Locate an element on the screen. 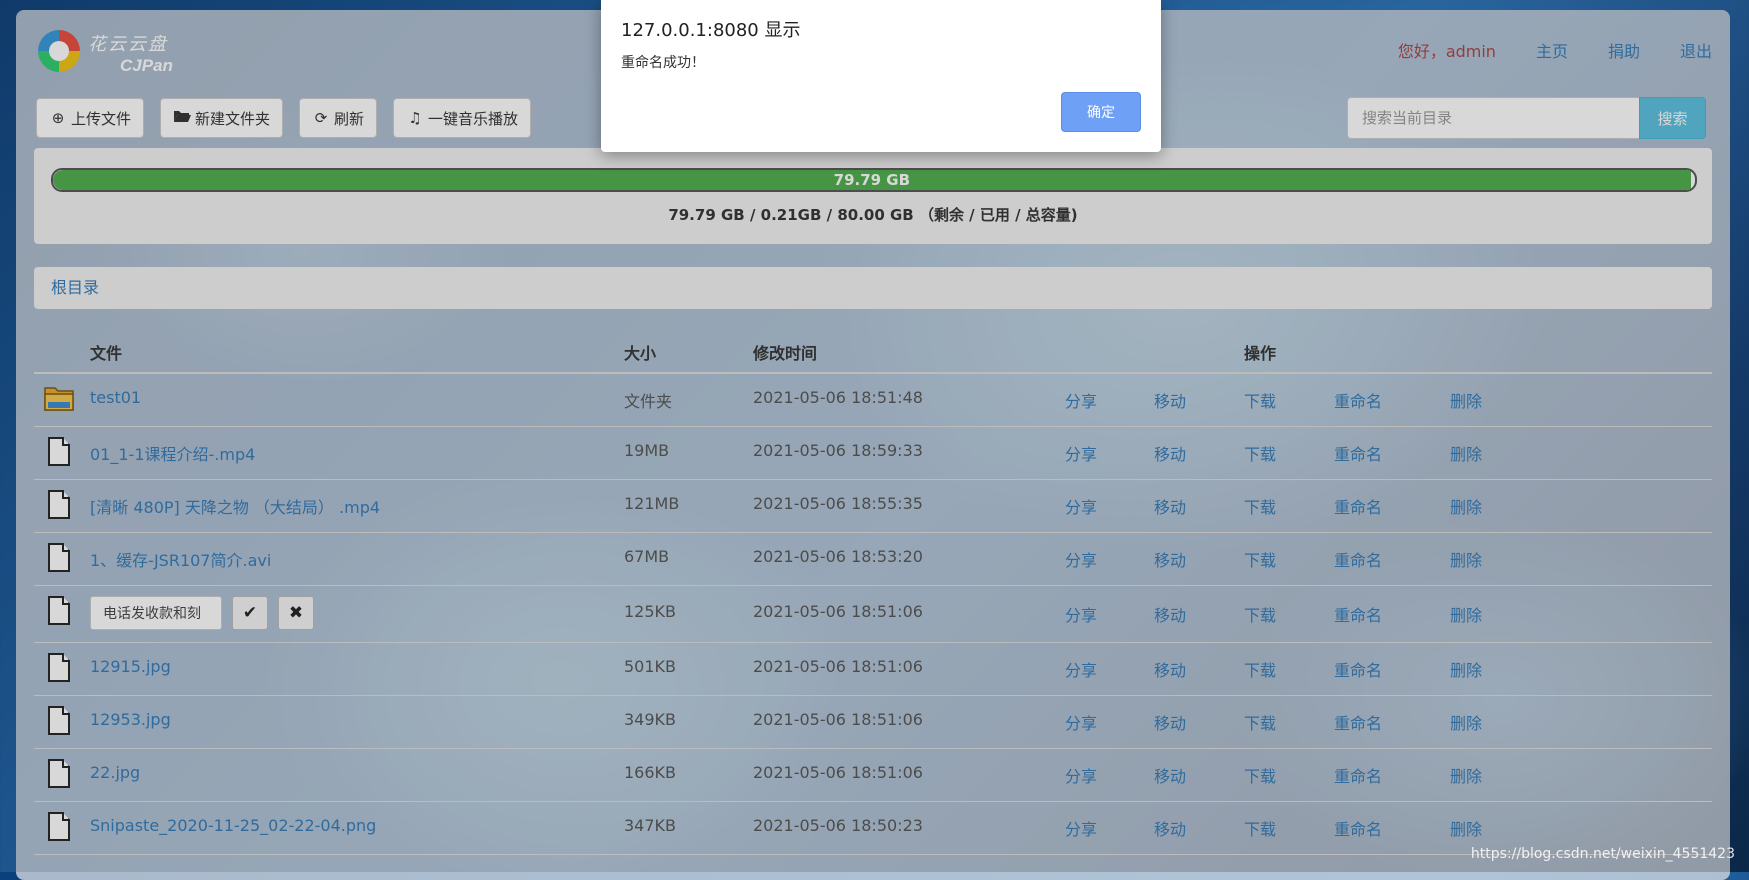 The width and height of the screenshot is (1749, 880). dialog-title: 127.0.0.1:8080 显示 is located at coordinates (711, 30).